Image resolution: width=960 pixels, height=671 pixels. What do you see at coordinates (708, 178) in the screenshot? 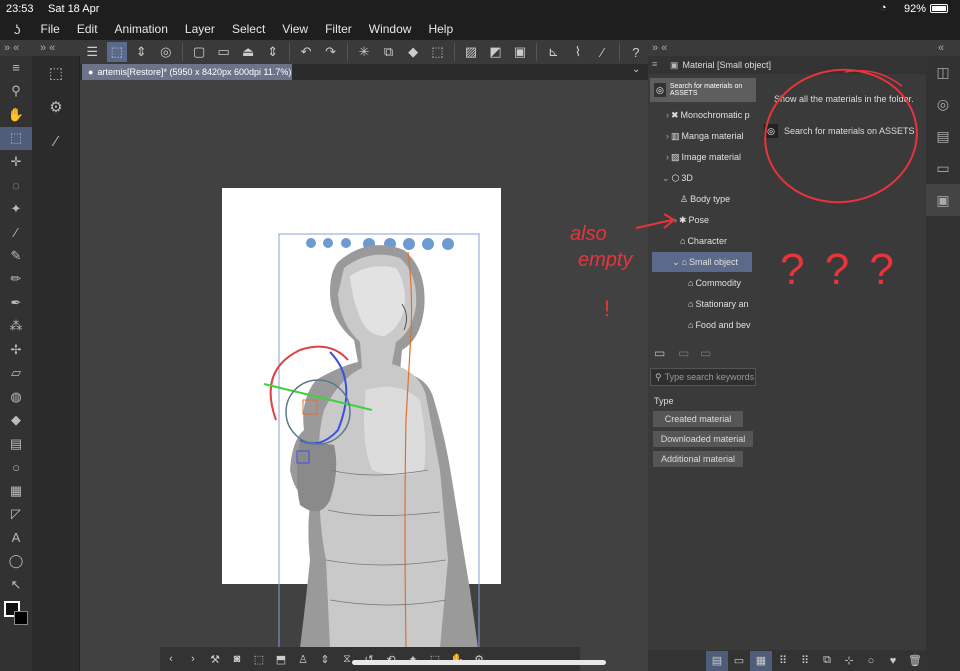
I see `tree-item-3d: ⌄ ⬡ 3D` at bounding box center [708, 178].